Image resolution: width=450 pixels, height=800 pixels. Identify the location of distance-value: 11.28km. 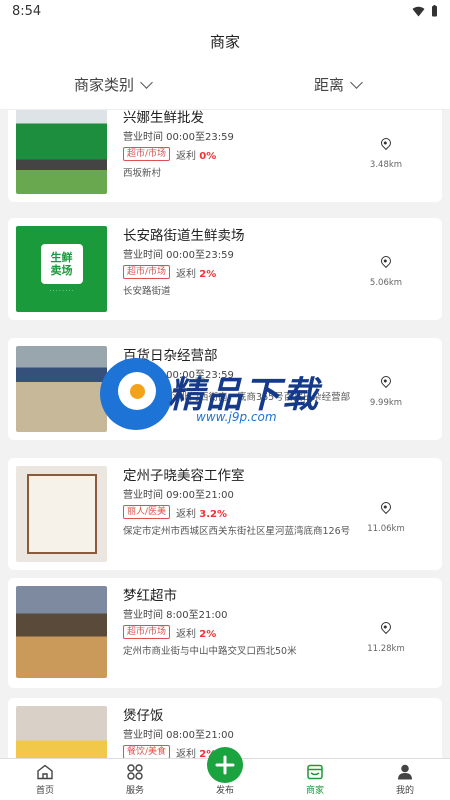
(386, 649).